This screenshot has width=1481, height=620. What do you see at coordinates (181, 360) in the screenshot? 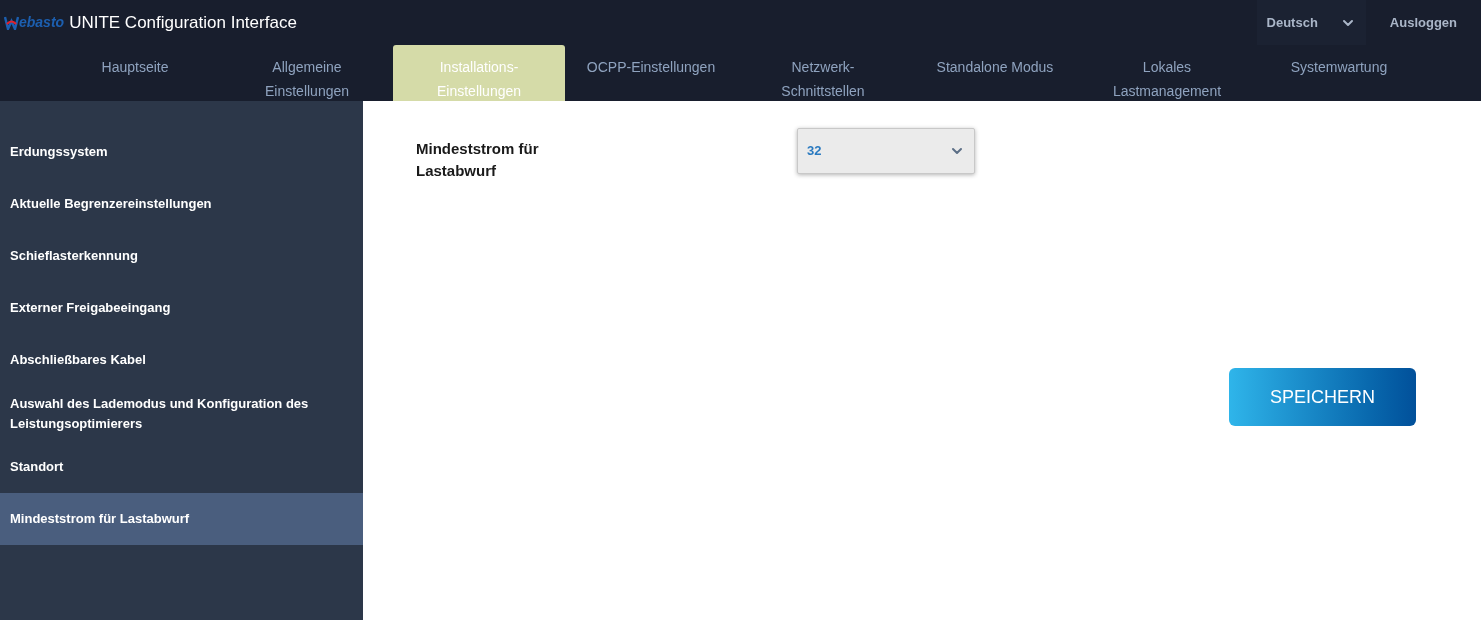
I see `sidebar-item: Abschließbares Kabel` at bounding box center [181, 360].